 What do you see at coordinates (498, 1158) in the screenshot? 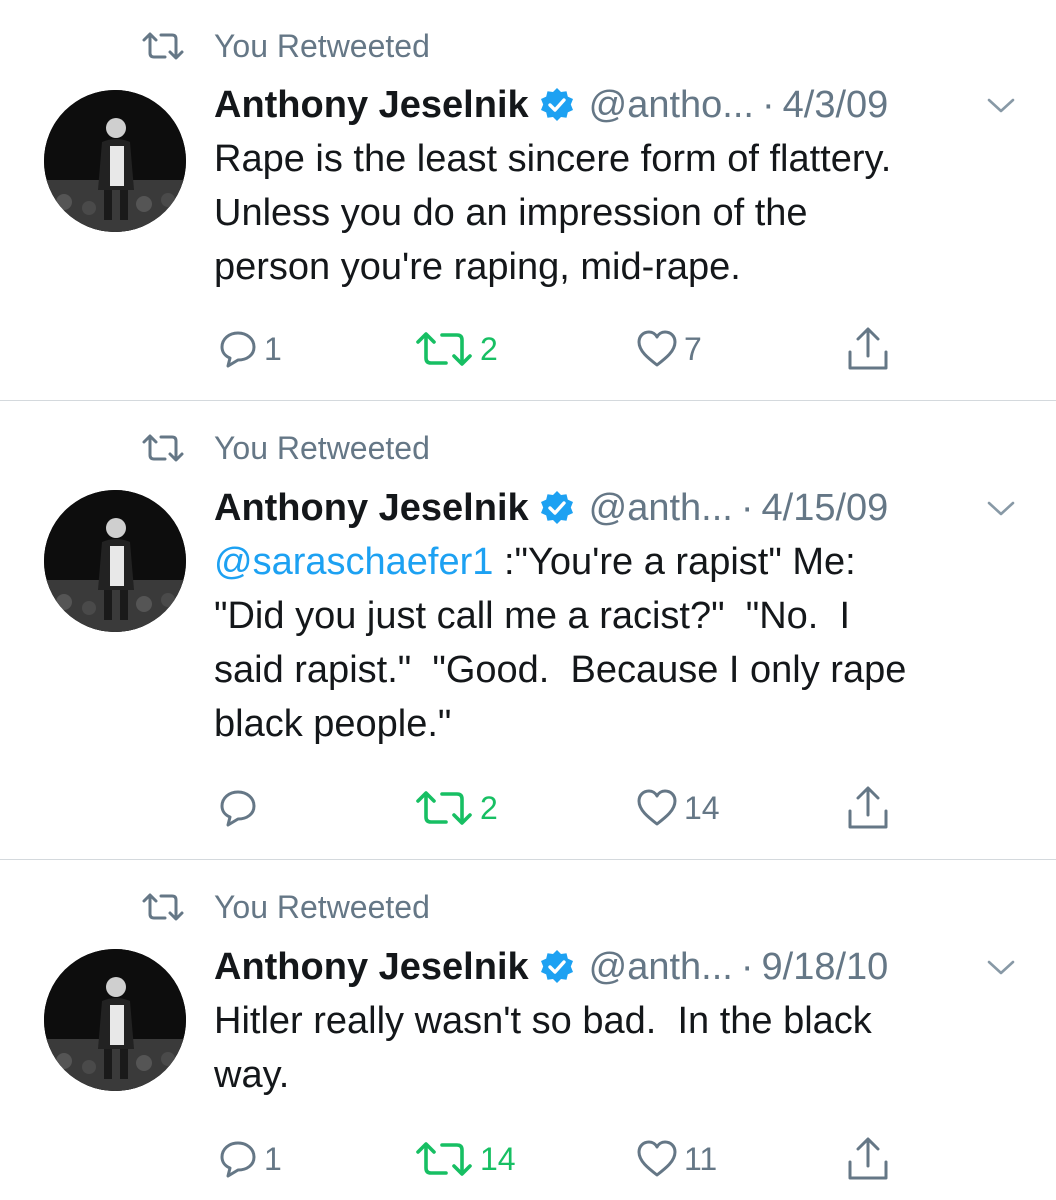
I see `retweet-count: 14` at bounding box center [498, 1158].